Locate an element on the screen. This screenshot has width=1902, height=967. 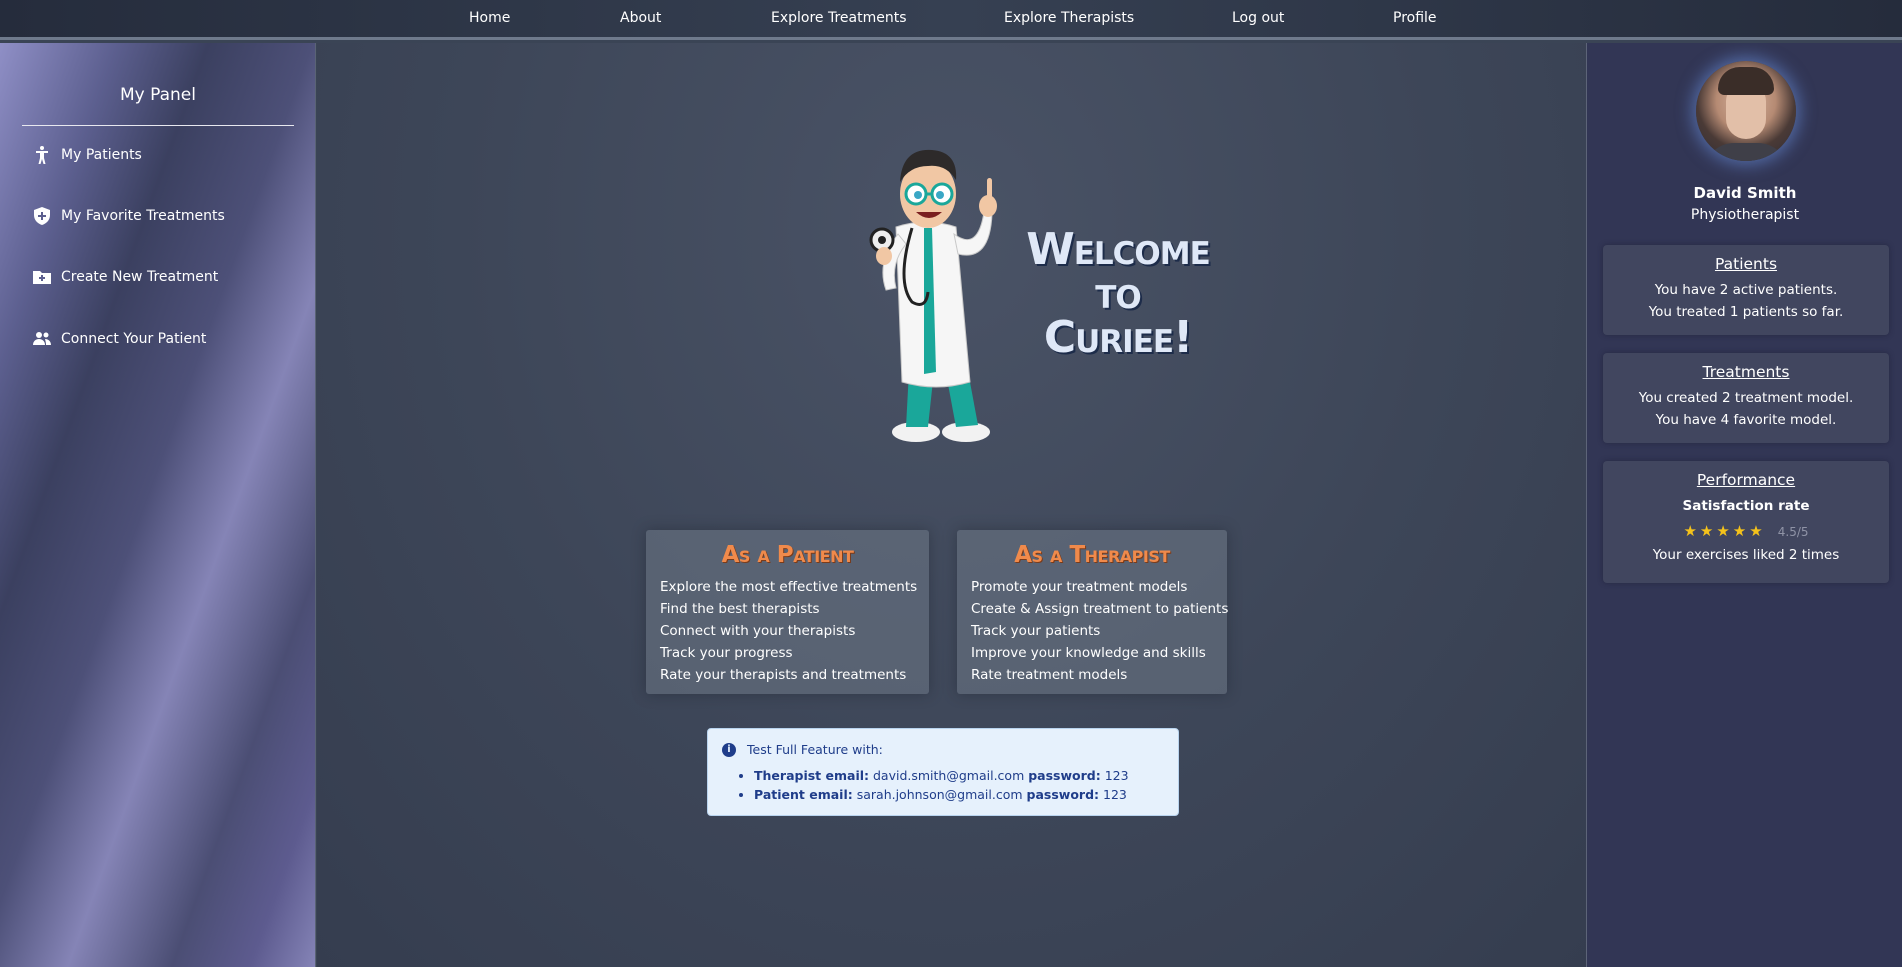
therapist-email-label: Therapist email: is located at coordinates (812, 775).